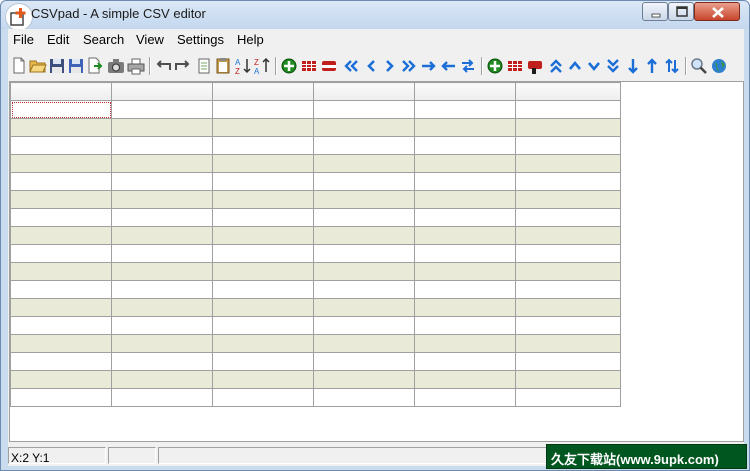 The width and height of the screenshot is (750, 471). I want to click on sort-ascending-icon: AZ, so click(243, 66).